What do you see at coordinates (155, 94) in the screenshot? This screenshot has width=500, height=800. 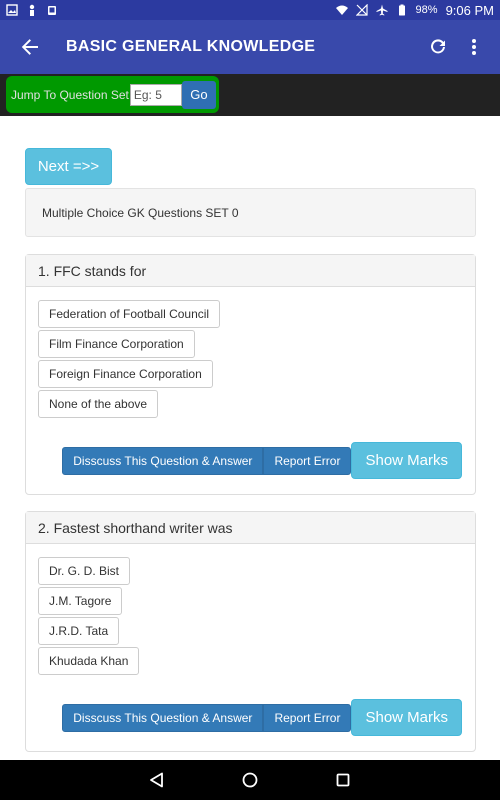 I see `question-set-input` at bounding box center [155, 94].